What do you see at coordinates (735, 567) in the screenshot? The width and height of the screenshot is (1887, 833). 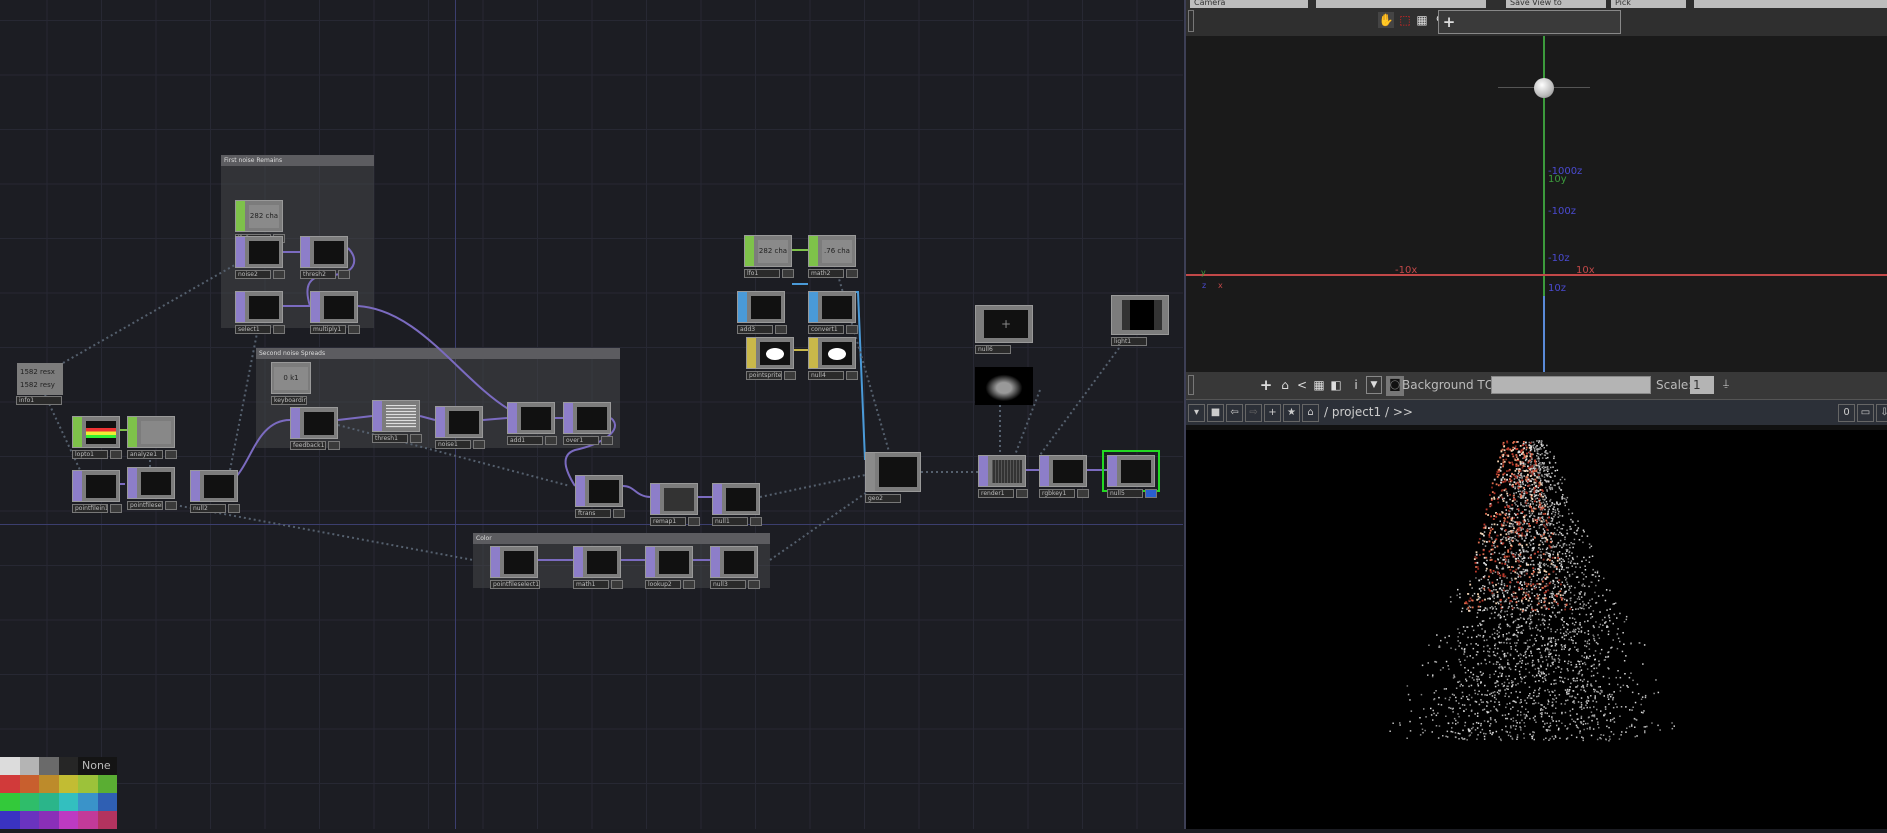 I see `node-null3: null3` at bounding box center [735, 567].